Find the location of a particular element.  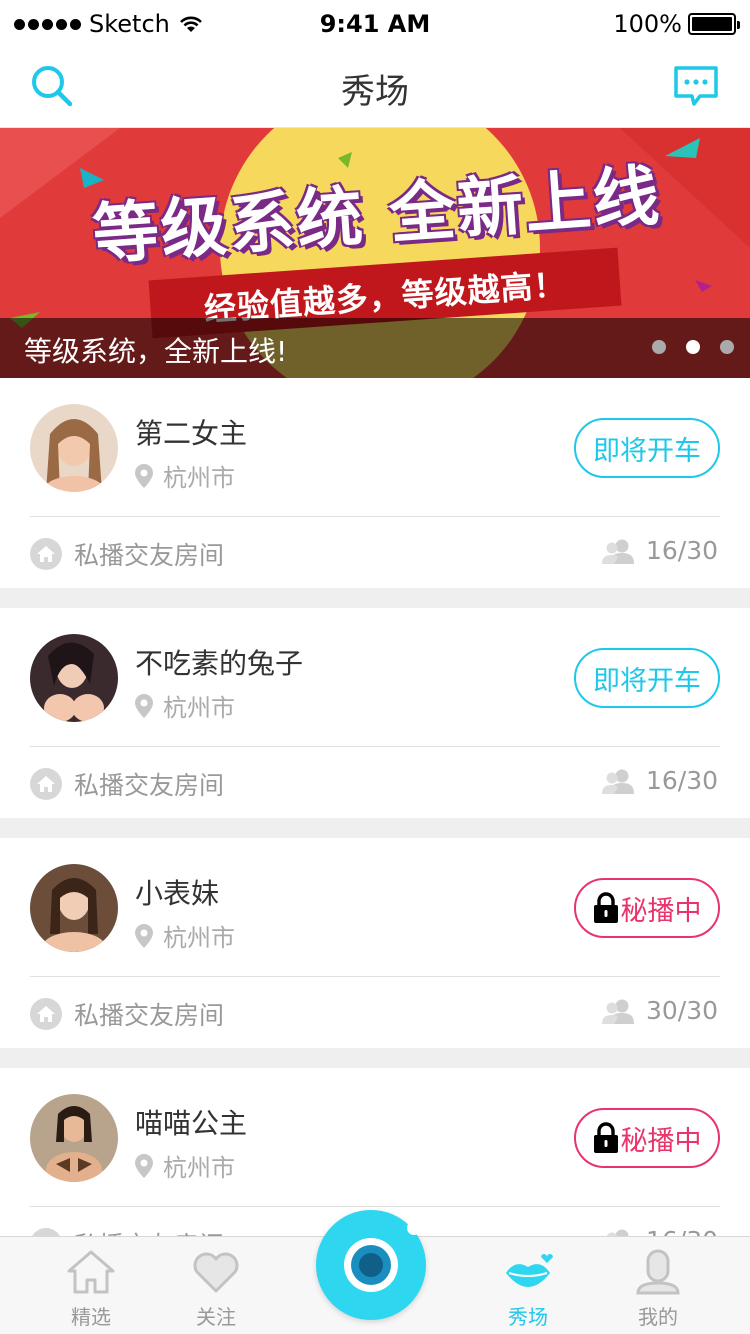

status-bar-right: 100% is located at coordinates (676, 24).